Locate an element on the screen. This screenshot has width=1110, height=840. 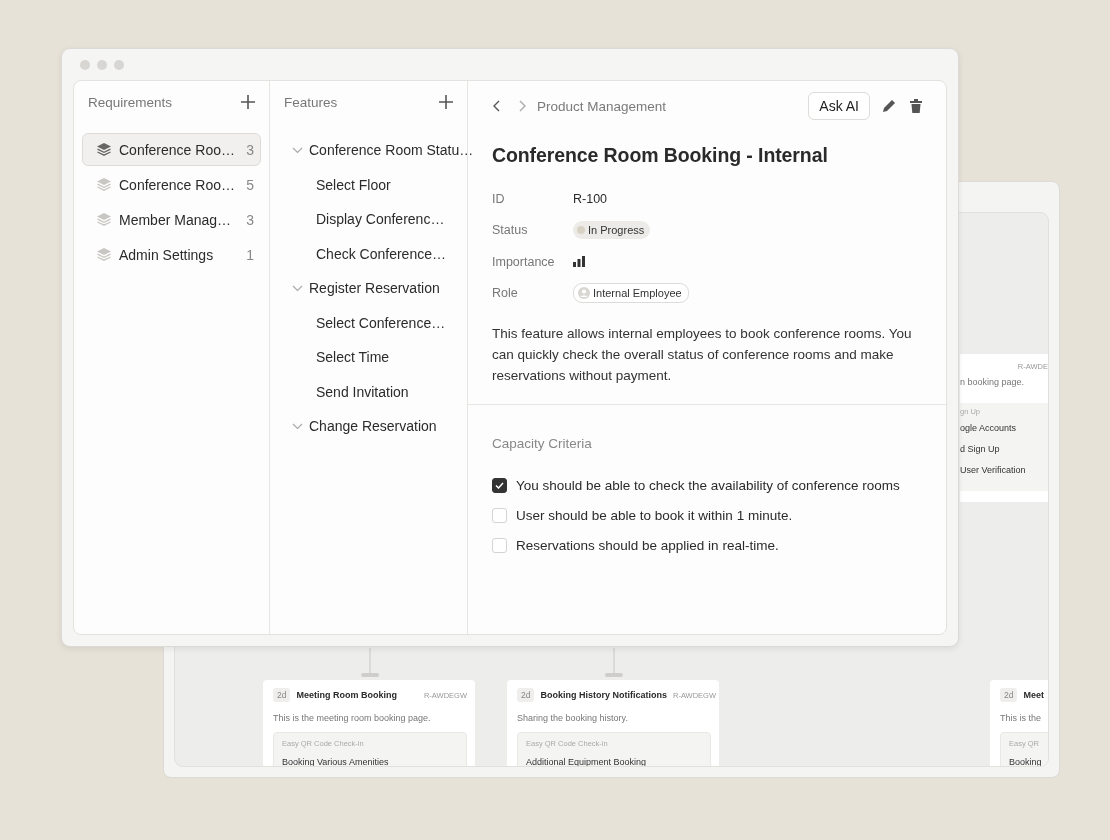
card-title: Meet is located at coordinates (1034, 695).